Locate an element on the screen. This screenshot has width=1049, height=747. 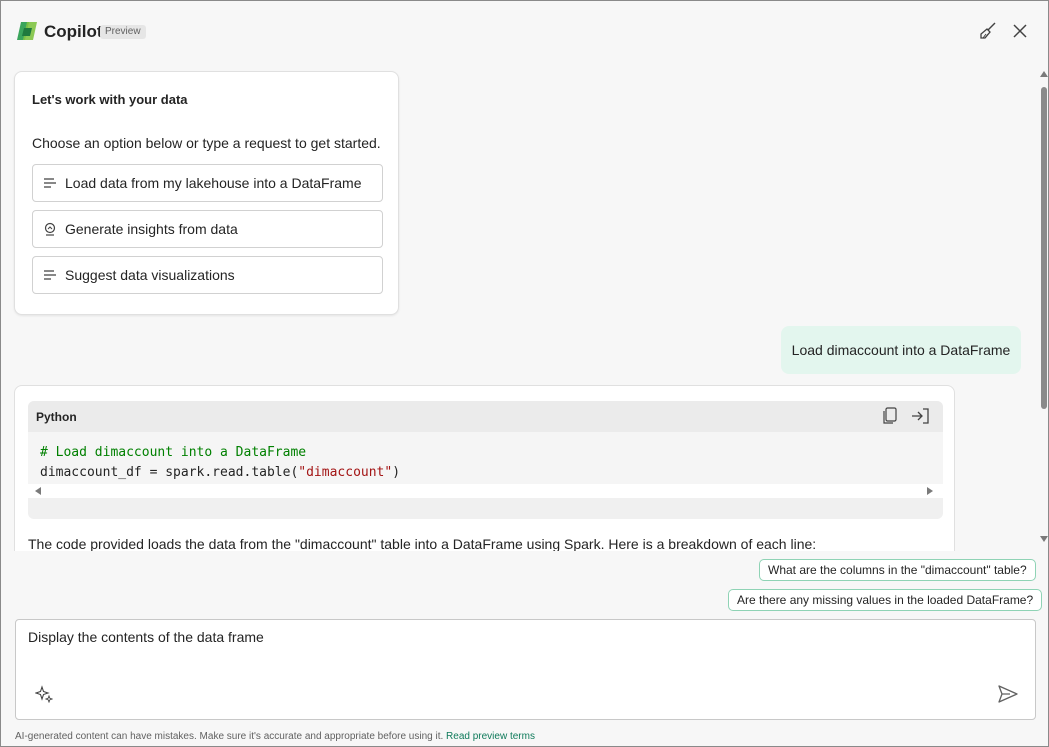
send-button is located at coordinates (1008, 694).